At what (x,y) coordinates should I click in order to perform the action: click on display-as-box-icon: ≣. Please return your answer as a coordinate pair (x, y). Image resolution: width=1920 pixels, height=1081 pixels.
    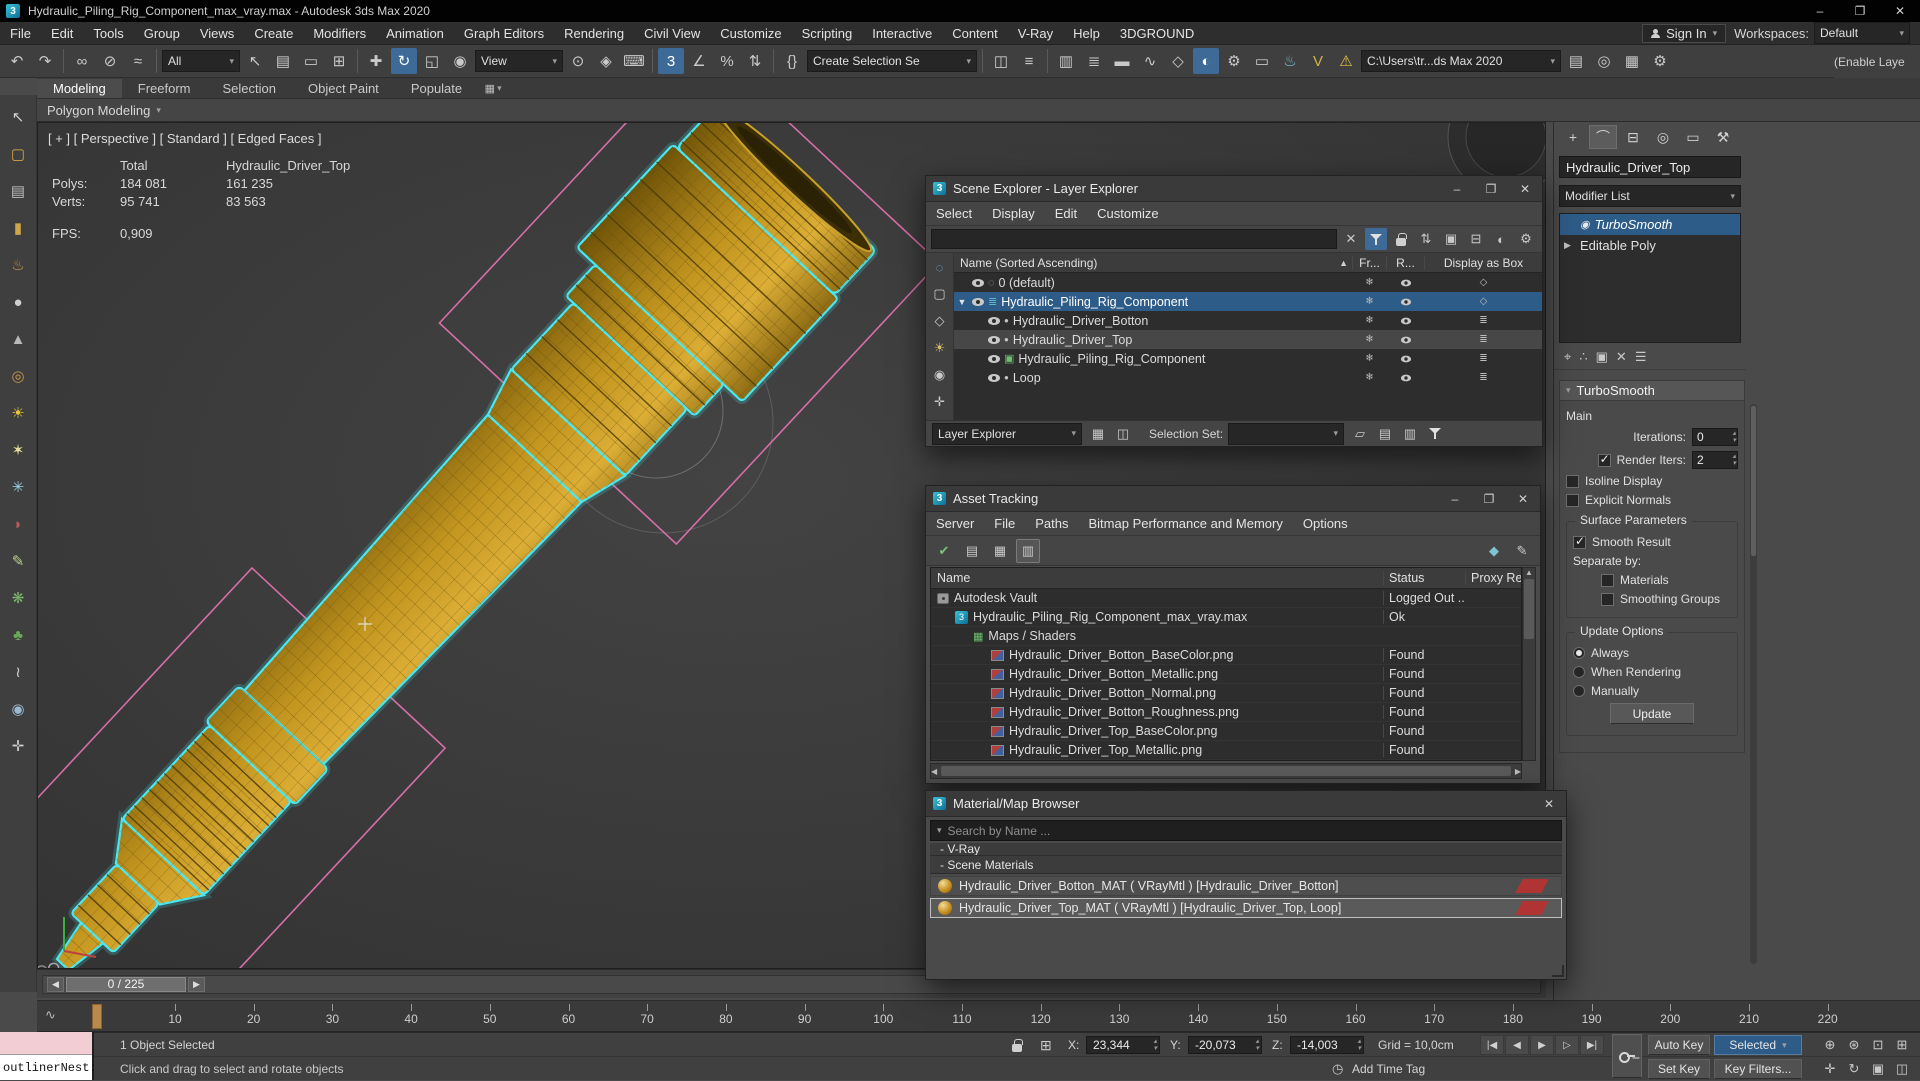
    Looking at the image, I should click on (1483, 377).